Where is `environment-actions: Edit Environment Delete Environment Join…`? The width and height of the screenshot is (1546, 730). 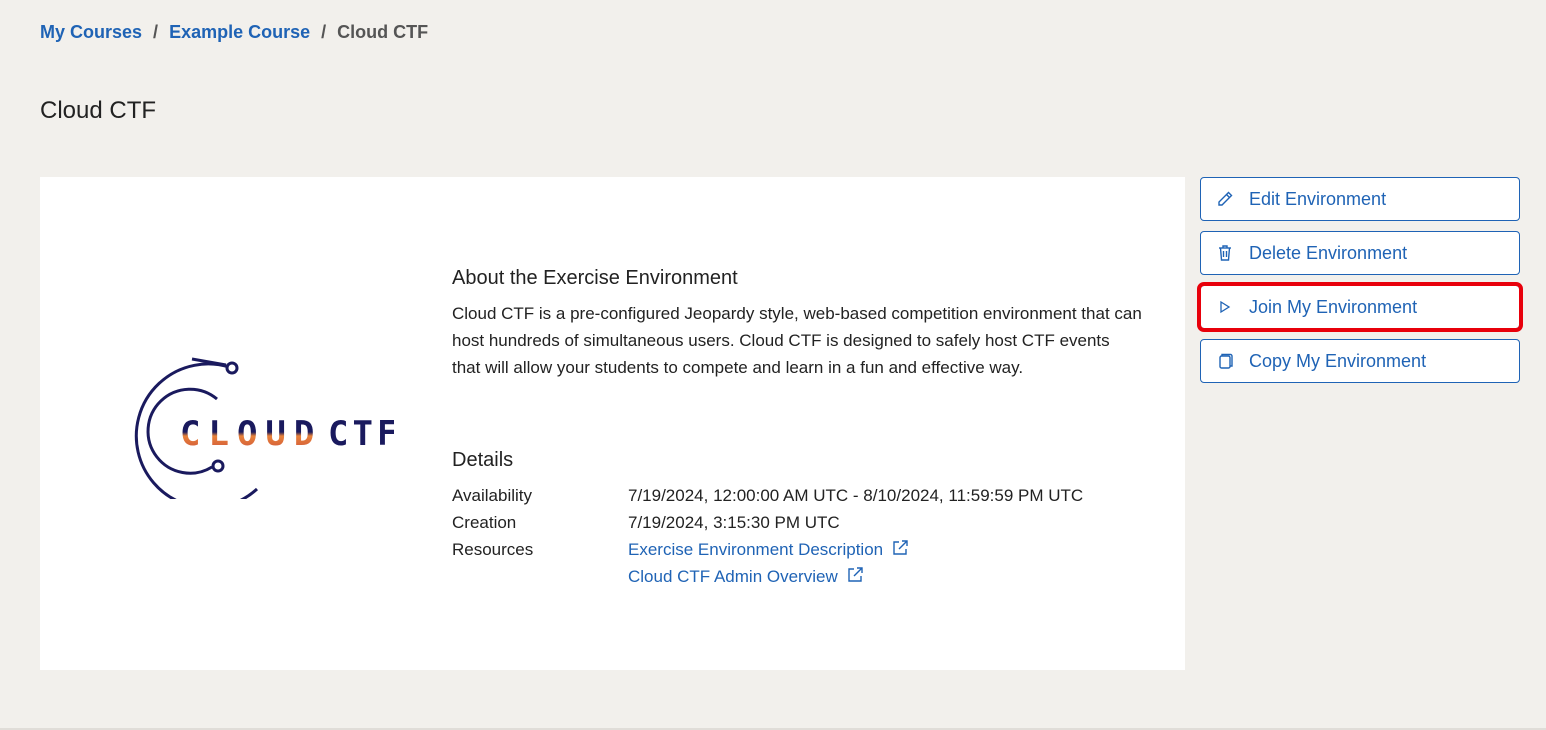 environment-actions: Edit Environment Delete Environment Join… is located at coordinates (1360, 285).